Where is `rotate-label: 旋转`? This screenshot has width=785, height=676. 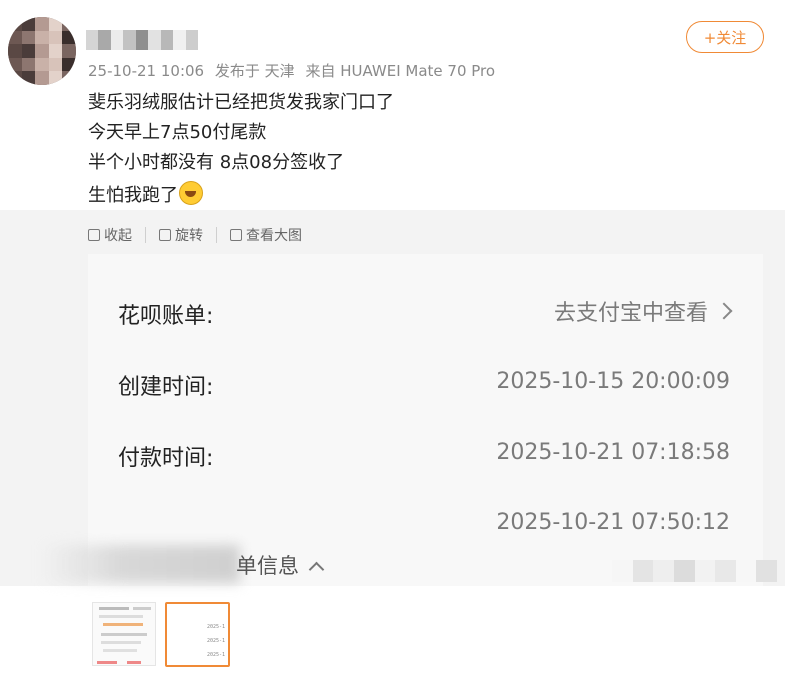
rotate-label: 旋转 is located at coordinates (189, 236).